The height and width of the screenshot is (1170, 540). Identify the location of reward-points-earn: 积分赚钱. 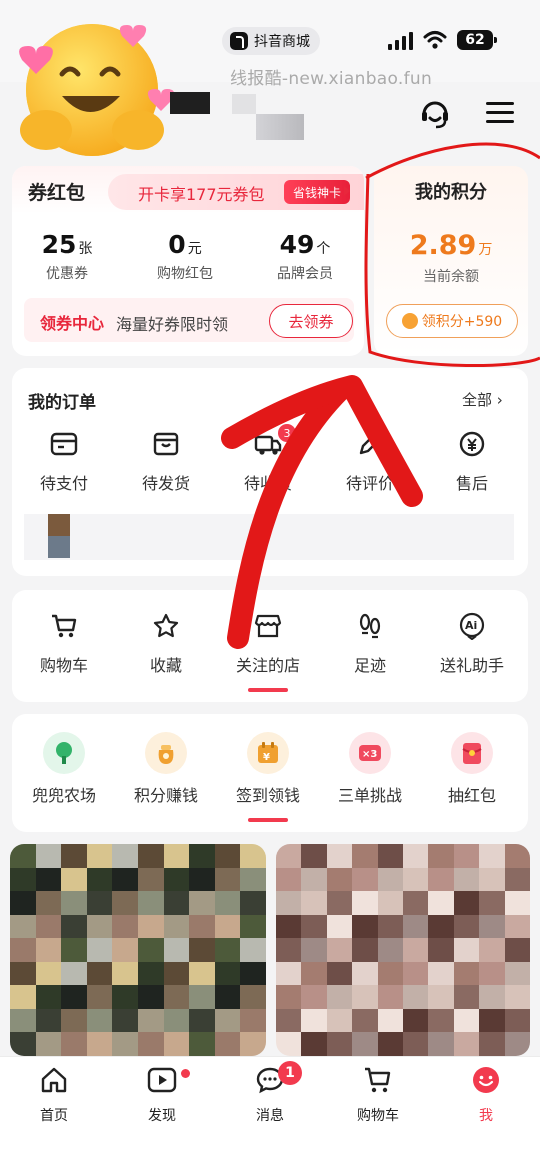
(166, 769).